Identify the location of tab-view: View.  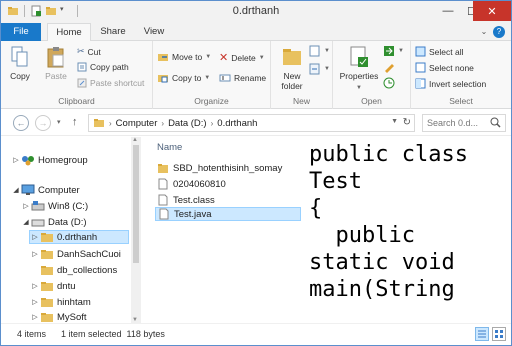
(154, 32).